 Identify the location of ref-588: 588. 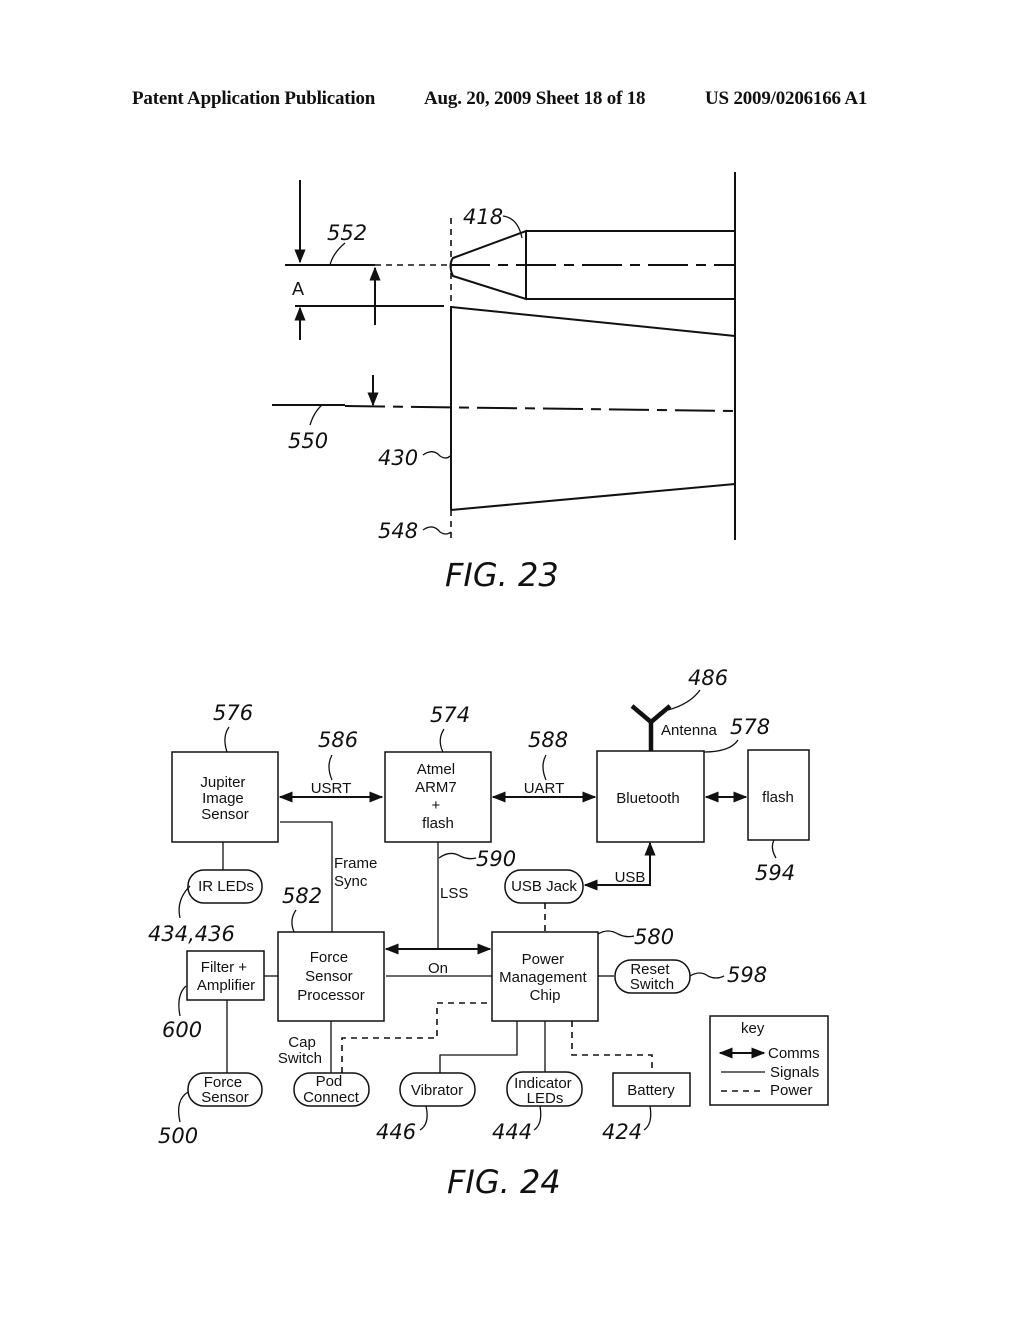
(548, 740).